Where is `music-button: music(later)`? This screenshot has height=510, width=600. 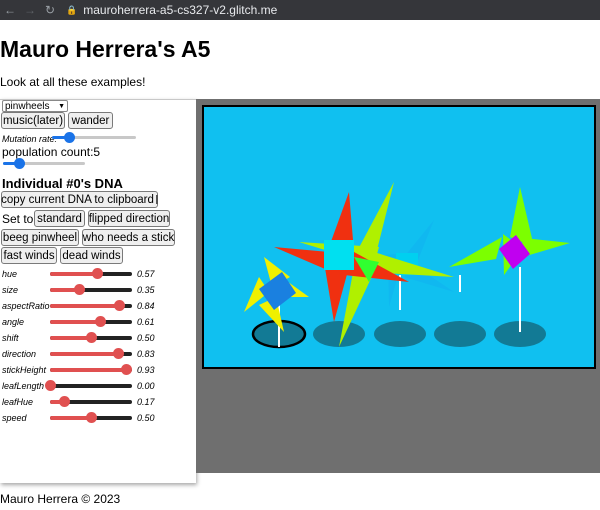 music-button: music(later) is located at coordinates (33, 120).